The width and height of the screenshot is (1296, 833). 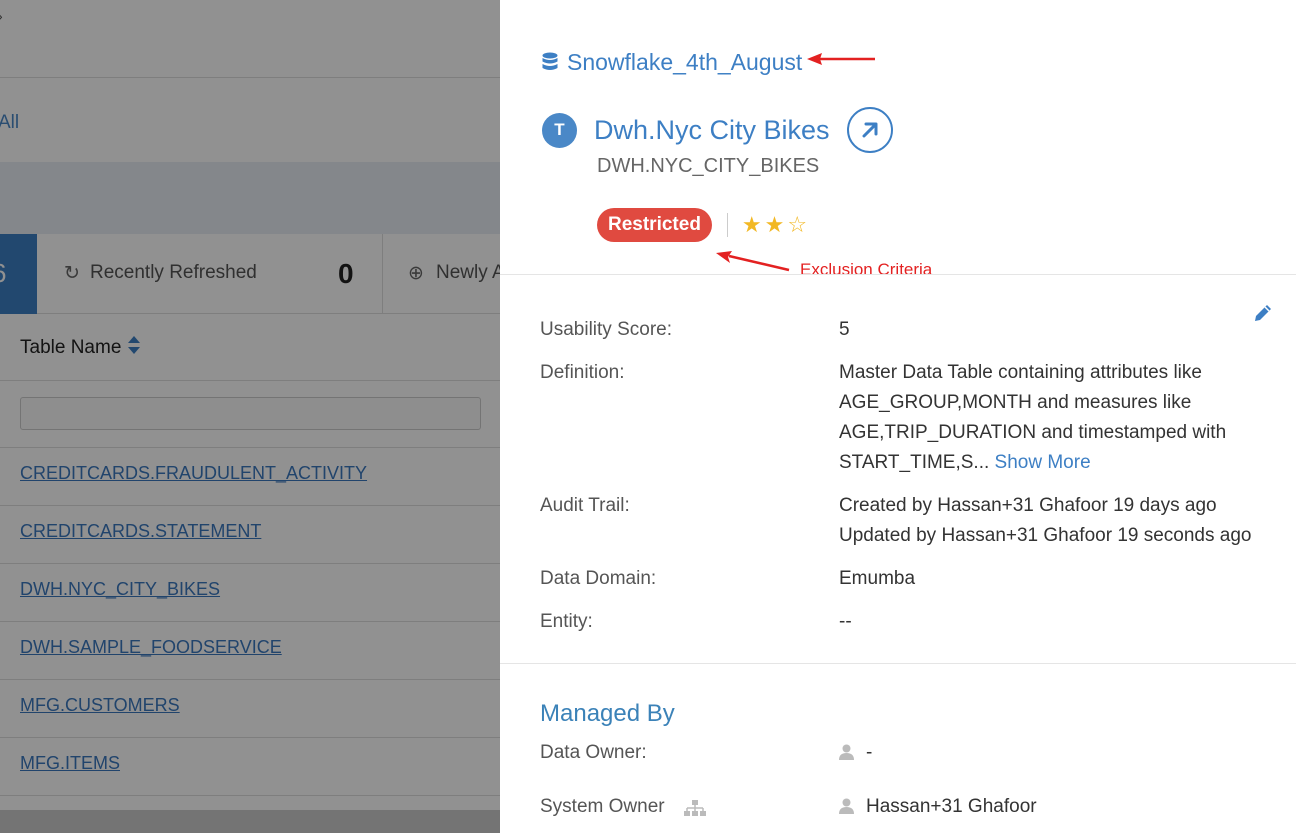 What do you see at coordinates (695, 808) in the screenshot?
I see `org-chart-icon` at bounding box center [695, 808].